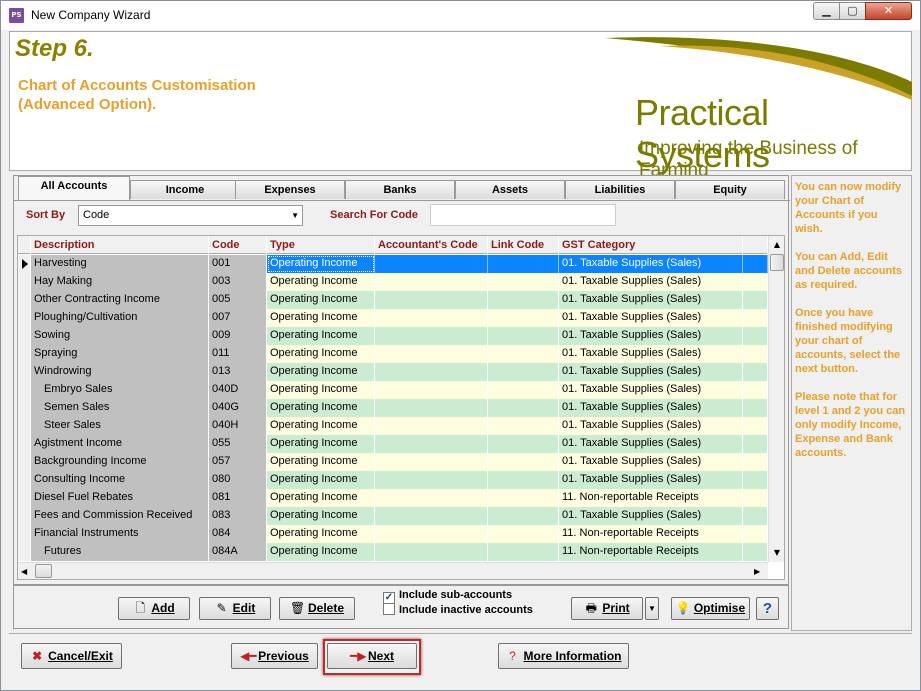 The image size is (921, 691). I want to click on col-link-code: Link Code, so click(523, 245).